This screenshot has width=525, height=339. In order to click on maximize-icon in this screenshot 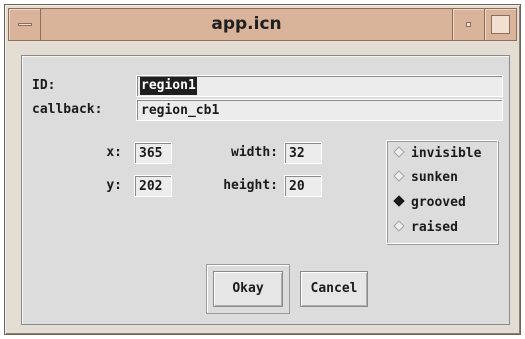, I will do `click(500, 24)`.